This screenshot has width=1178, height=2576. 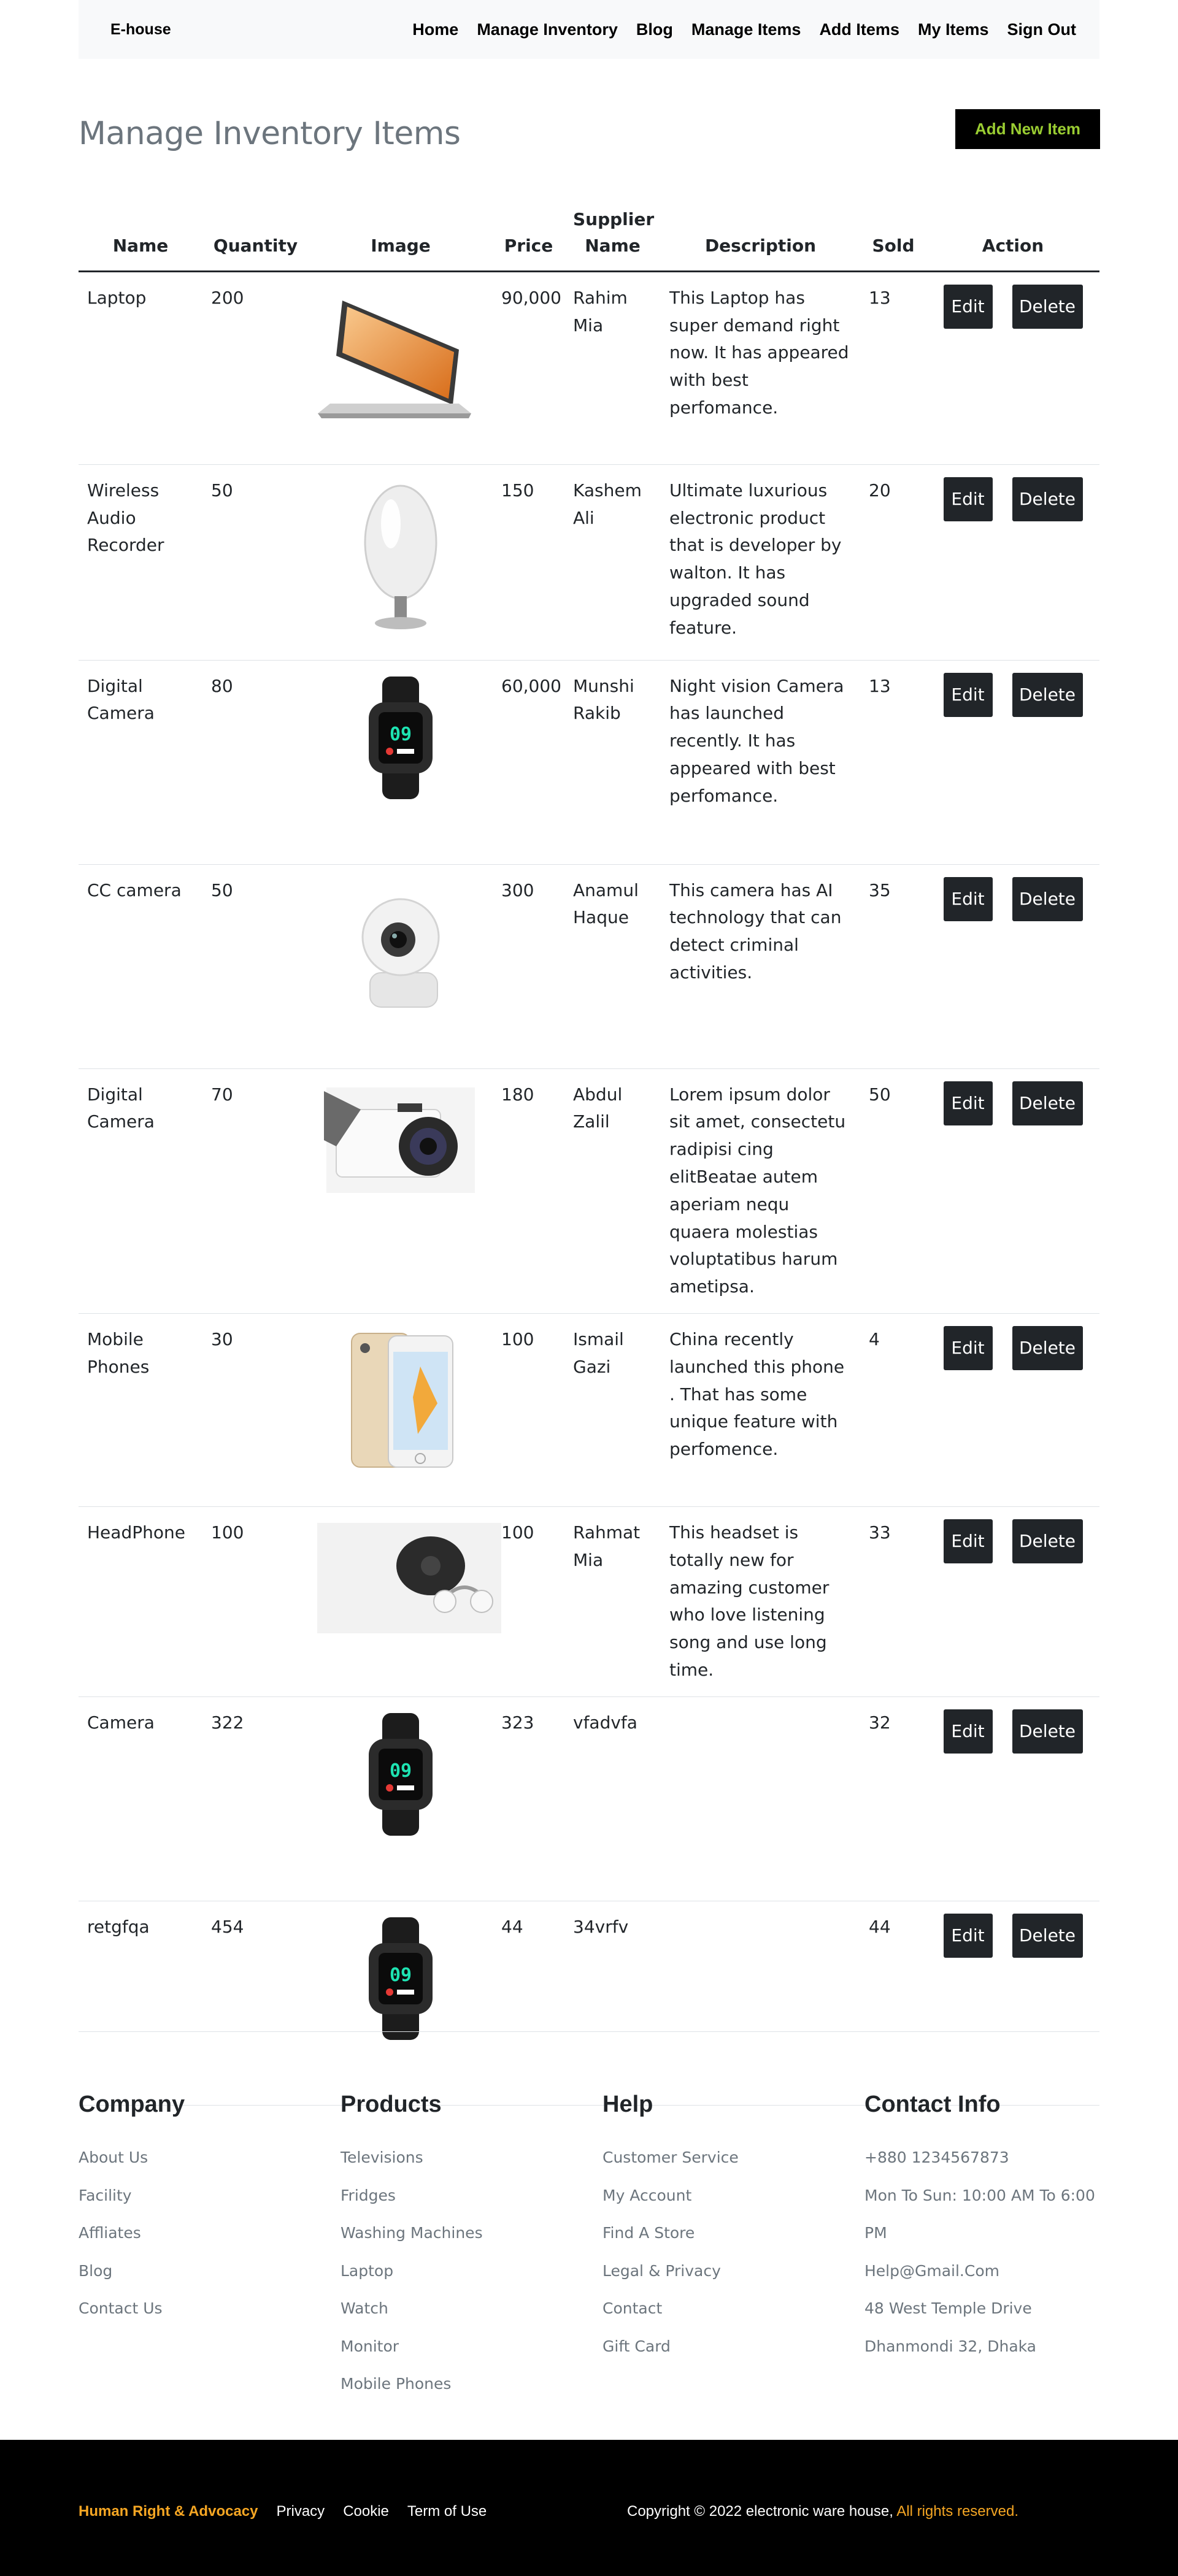 I want to click on nav-link-add-items: Add Items, so click(x=859, y=29).